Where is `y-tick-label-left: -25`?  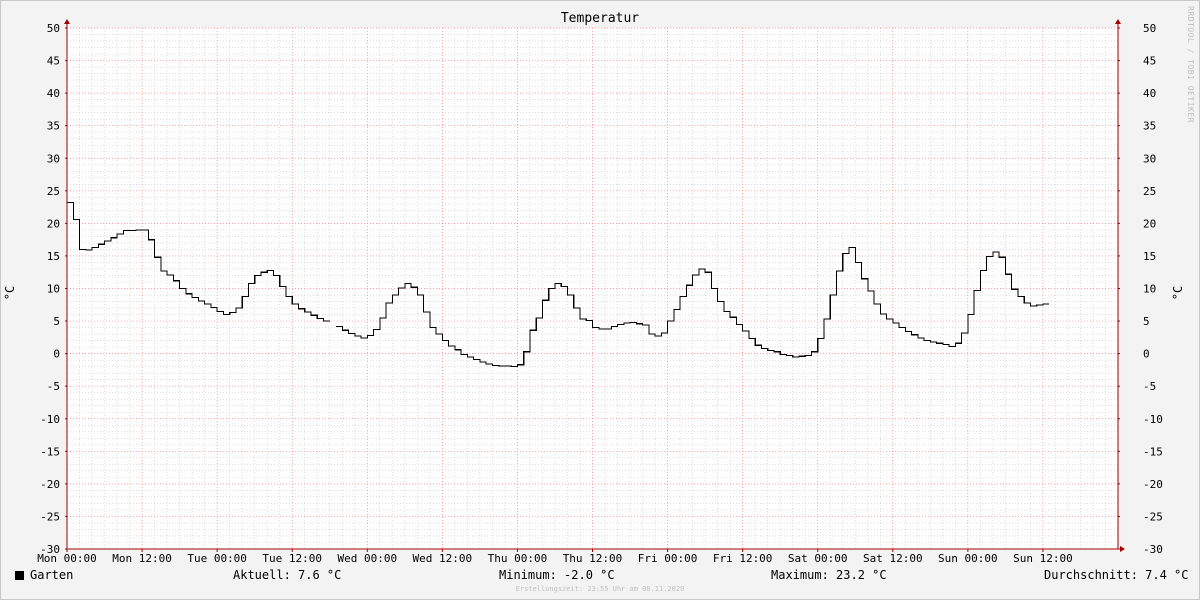 y-tick-label-left: -25 is located at coordinates (50, 516).